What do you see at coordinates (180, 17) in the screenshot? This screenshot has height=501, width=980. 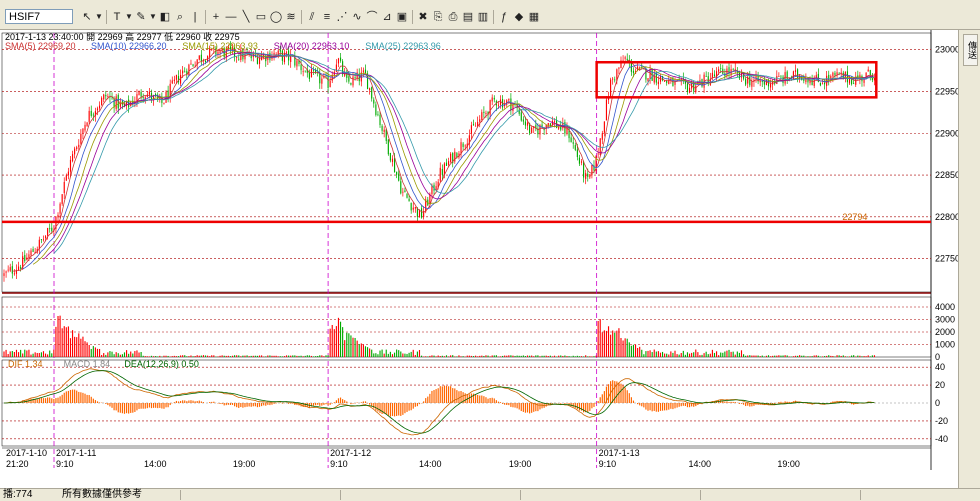 I see `zoom-tool-icon: ⌕` at bounding box center [180, 17].